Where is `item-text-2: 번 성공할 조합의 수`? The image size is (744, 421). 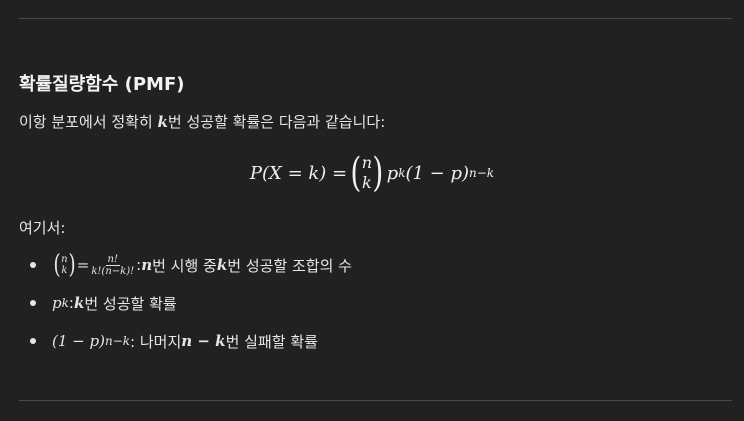 item-text-2: 번 성공할 조합의 수 is located at coordinates (289, 265).